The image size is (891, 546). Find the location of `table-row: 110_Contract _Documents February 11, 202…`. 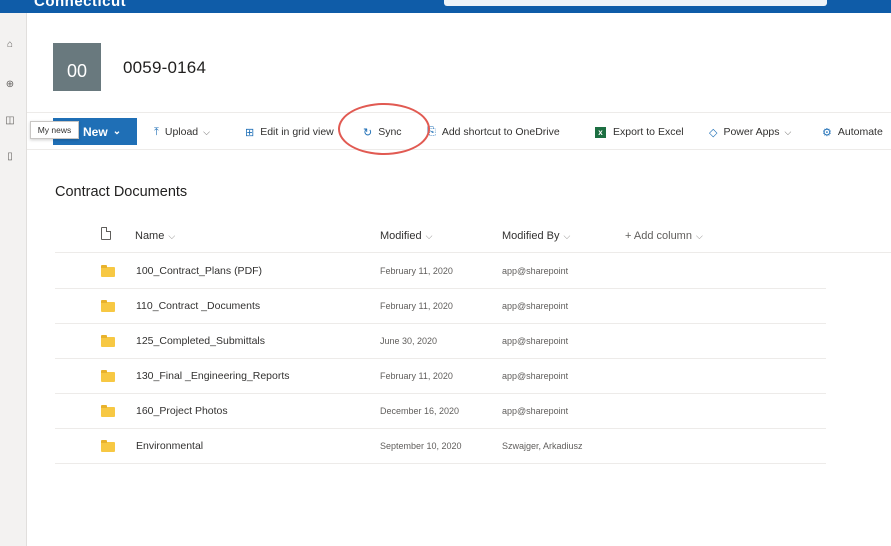

table-row: 110_Contract _Documents February 11, 202… is located at coordinates (440, 306).